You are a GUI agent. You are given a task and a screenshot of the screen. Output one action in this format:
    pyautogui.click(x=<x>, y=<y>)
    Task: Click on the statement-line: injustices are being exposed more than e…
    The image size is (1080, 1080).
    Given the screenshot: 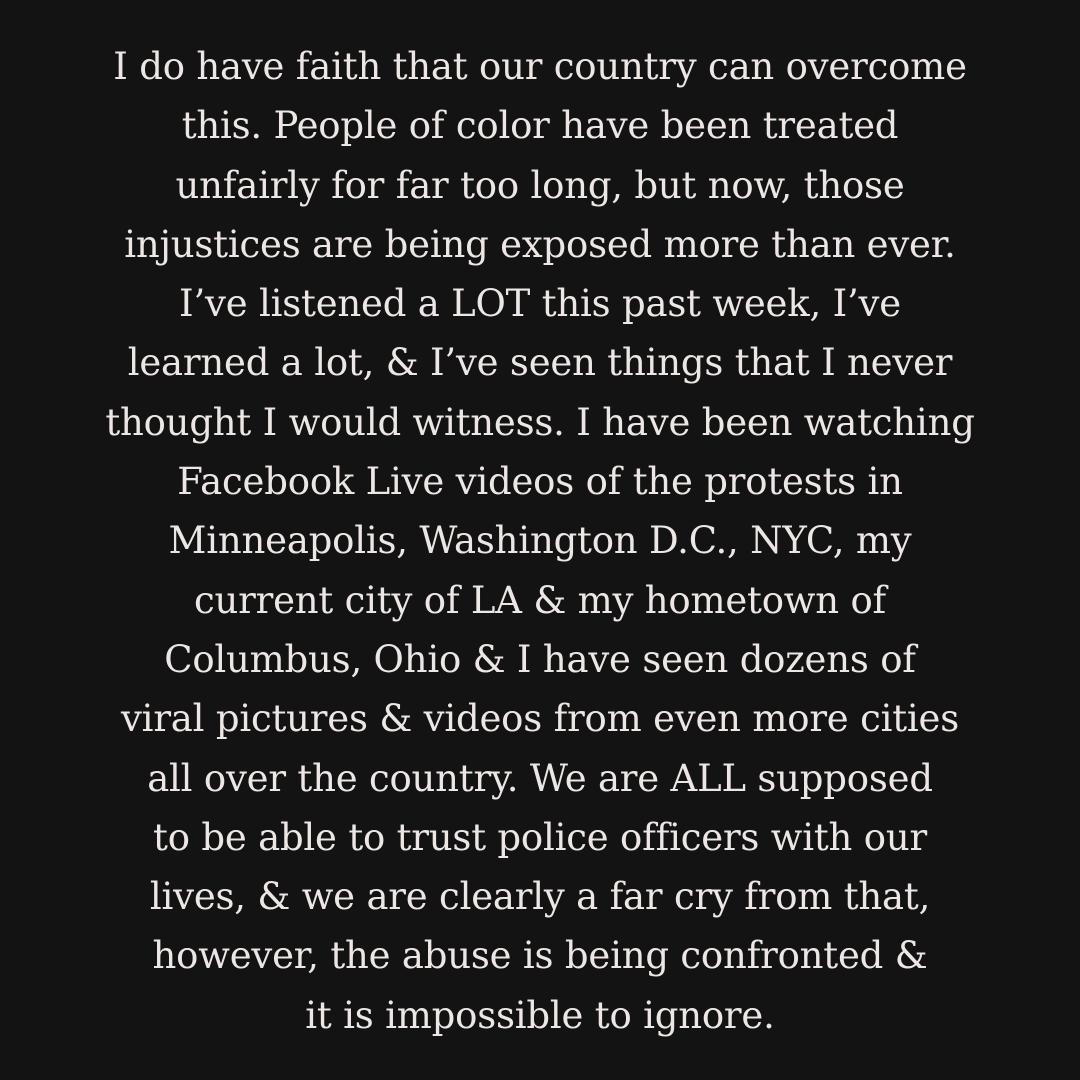 What is the action you would take?
    pyautogui.click(x=540, y=244)
    